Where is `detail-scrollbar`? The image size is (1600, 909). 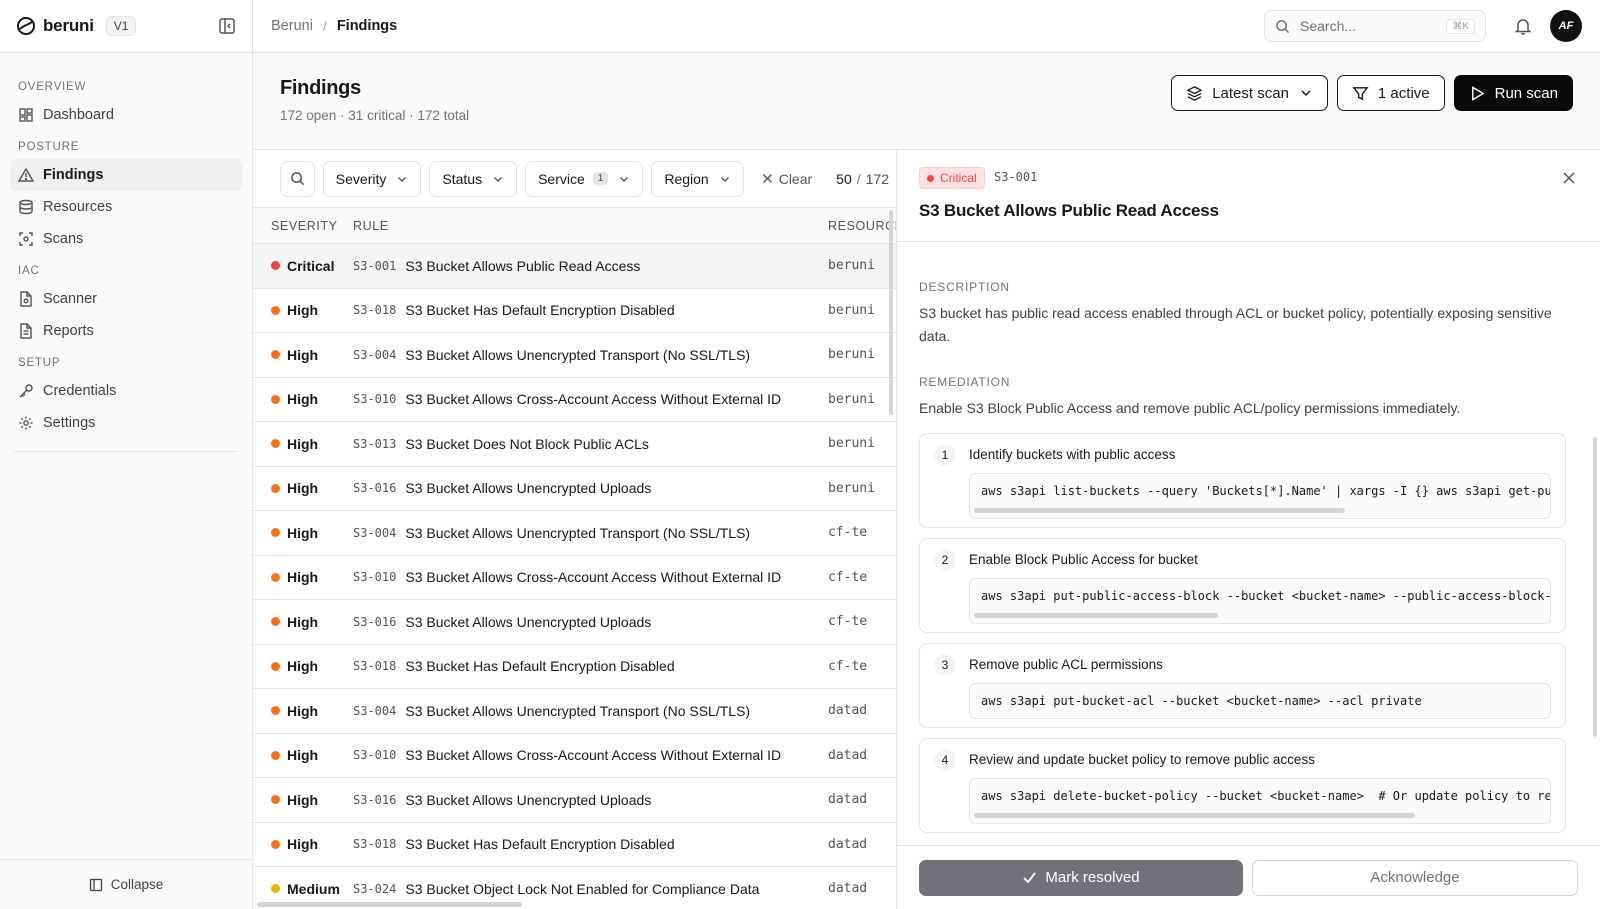 detail-scrollbar is located at coordinates (1595, 587).